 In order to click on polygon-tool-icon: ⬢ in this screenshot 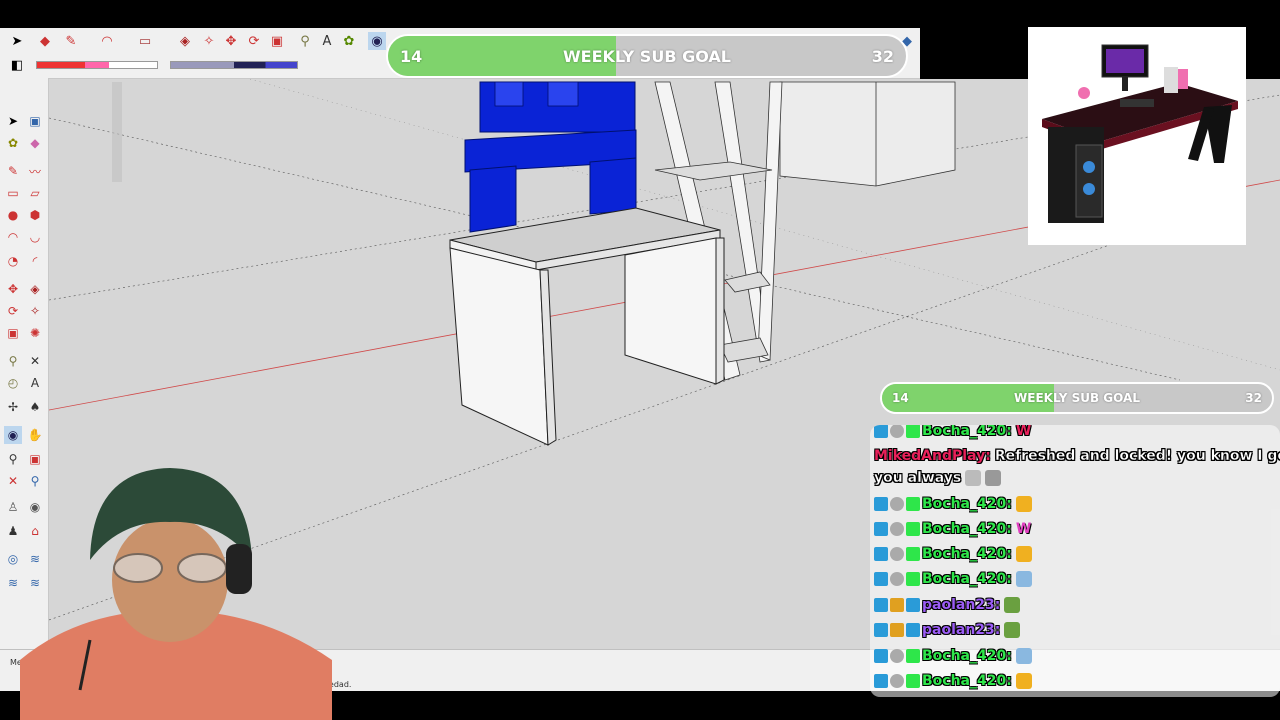, I will do `click(35, 215)`.